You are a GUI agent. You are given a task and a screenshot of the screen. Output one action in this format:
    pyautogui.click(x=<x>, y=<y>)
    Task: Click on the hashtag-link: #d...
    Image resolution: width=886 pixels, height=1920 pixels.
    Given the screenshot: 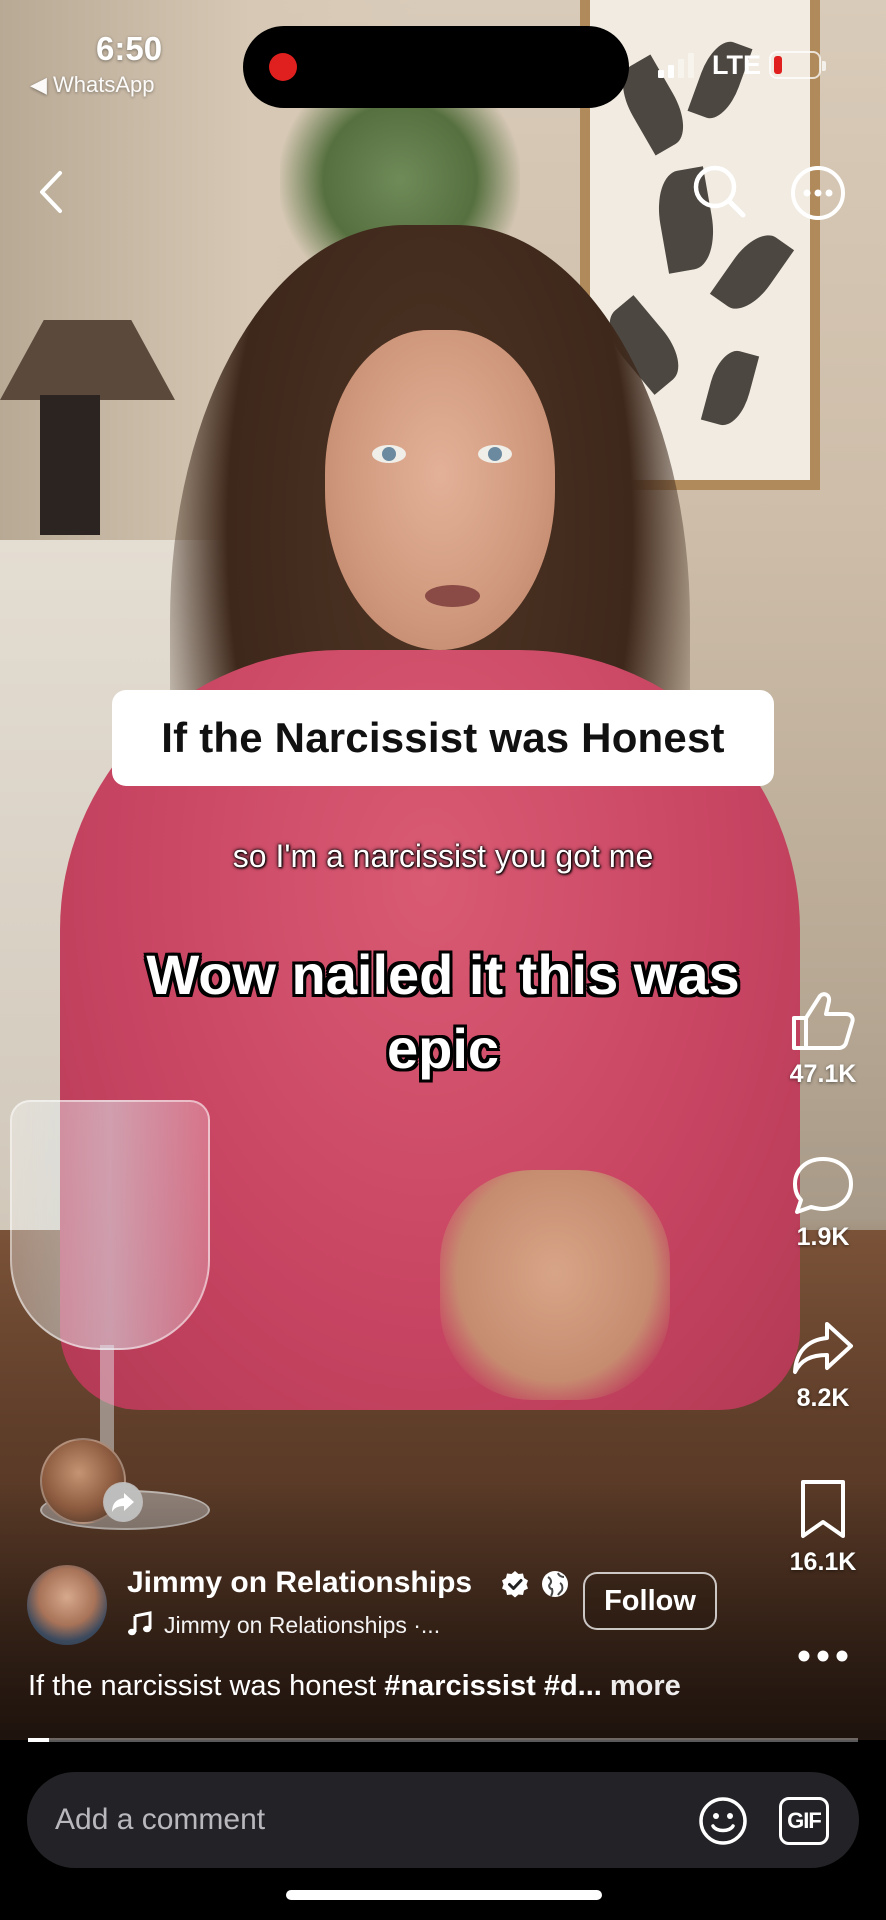 What is the action you would take?
    pyautogui.click(x=569, y=1686)
    